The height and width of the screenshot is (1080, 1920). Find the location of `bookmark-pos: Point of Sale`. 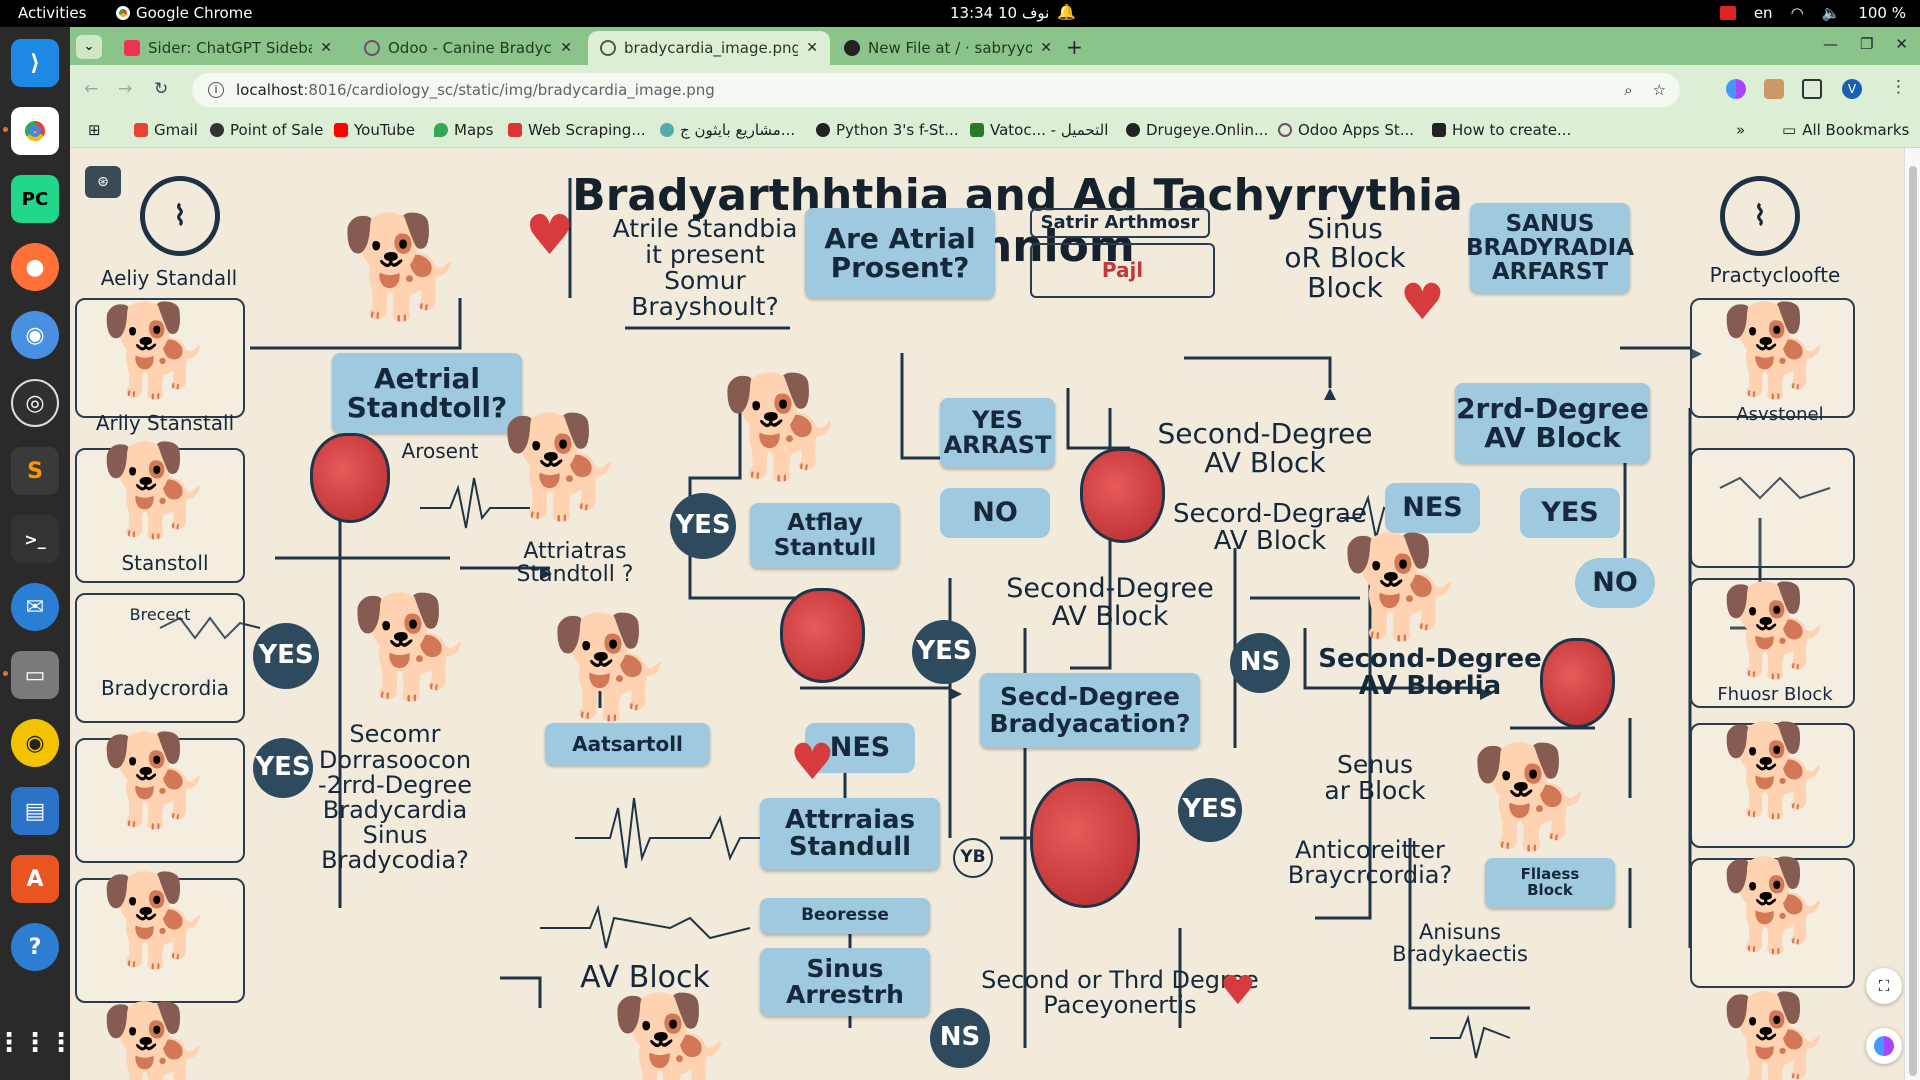

bookmark-pos: Point of Sale is located at coordinates (266, 130).